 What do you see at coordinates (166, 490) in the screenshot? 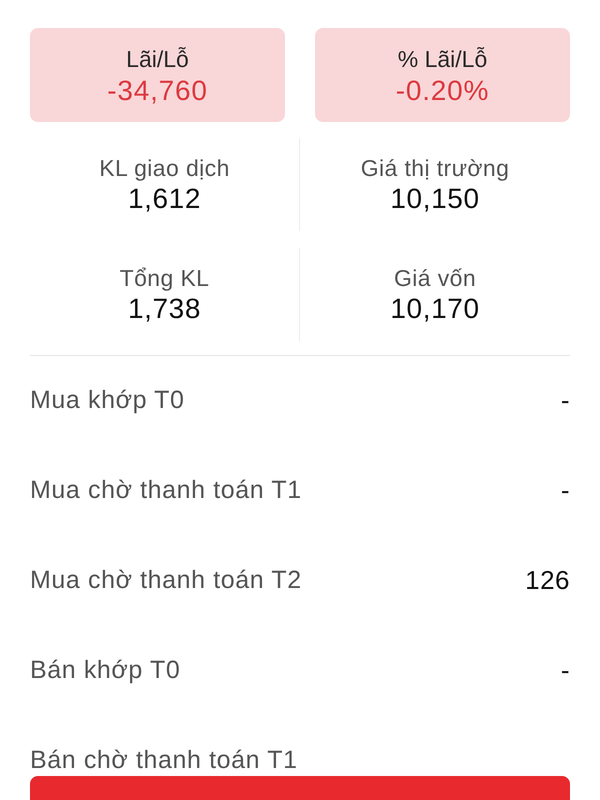
I see `row-label: Mua chờ thanh toán T1` at bounding box center [166, 490].